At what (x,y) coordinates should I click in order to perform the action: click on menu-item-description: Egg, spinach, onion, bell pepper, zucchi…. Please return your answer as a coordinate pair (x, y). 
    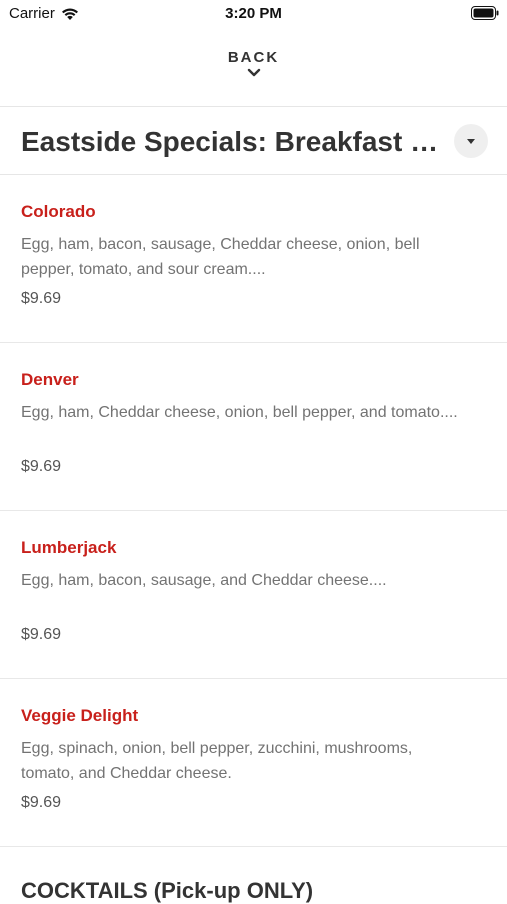
    Looking at the image, I should click on (217, 761).